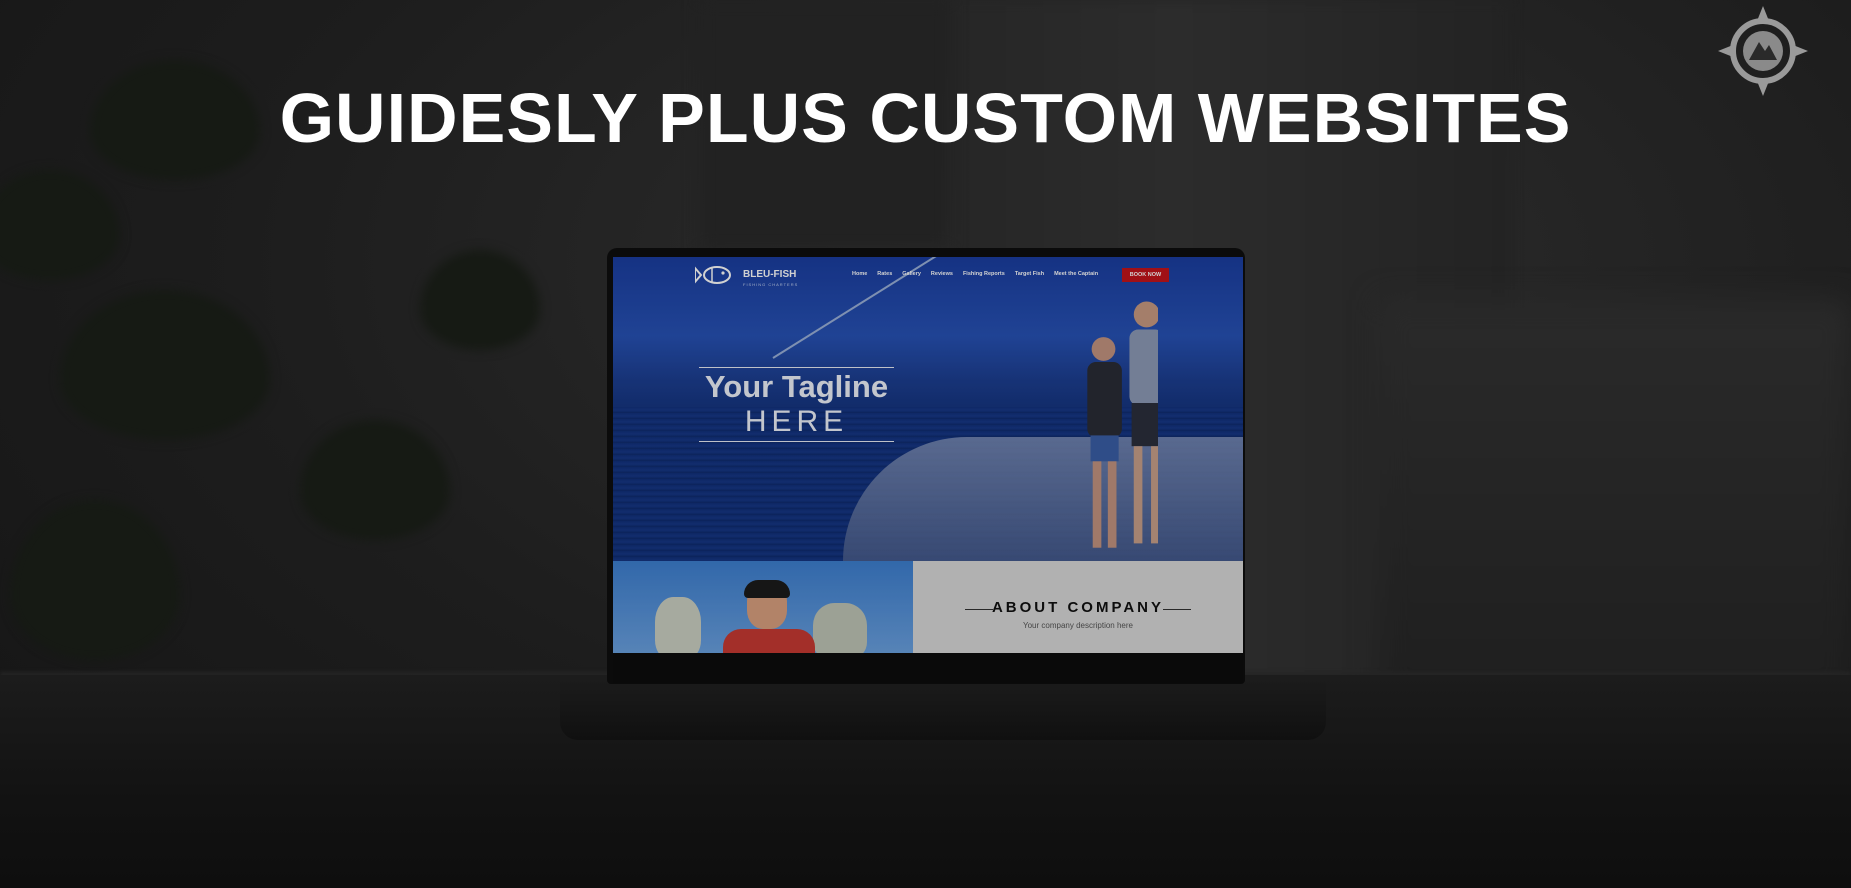 The image size is (1851, 888). Describe the element at coordinates (859, 274) in the screenshot. I see `nav-item-home: Home` at that location.